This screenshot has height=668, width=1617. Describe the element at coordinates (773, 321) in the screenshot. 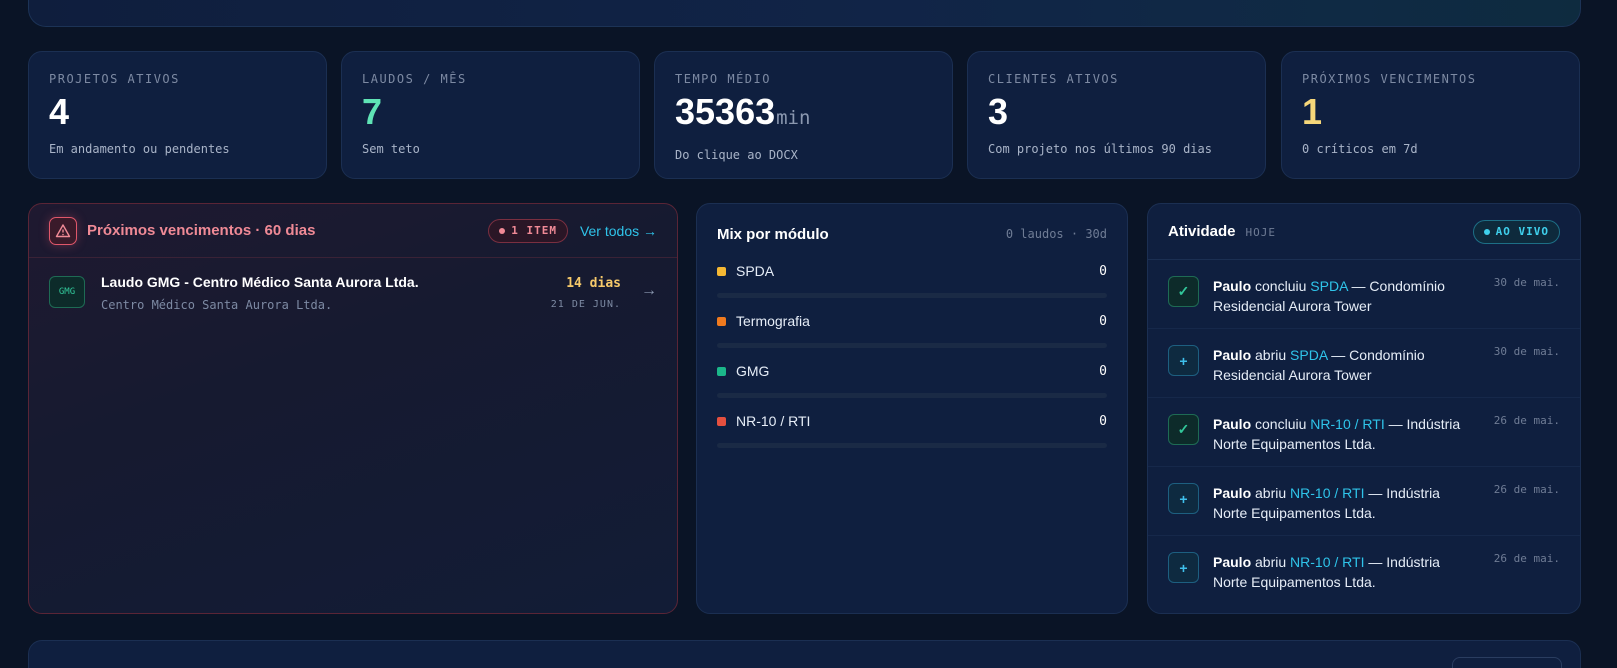

I see `mix-row-name: Termografia` at that location.